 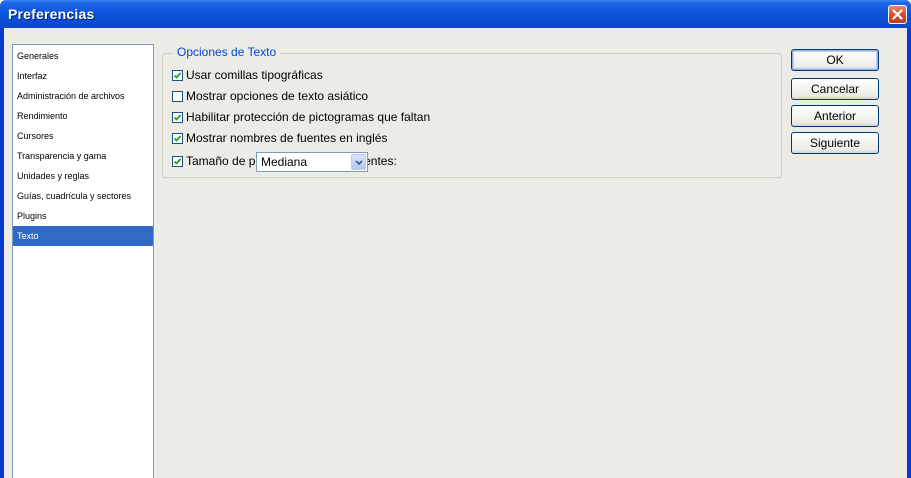 I want to click on close-icon, so click(x=897, y=14).